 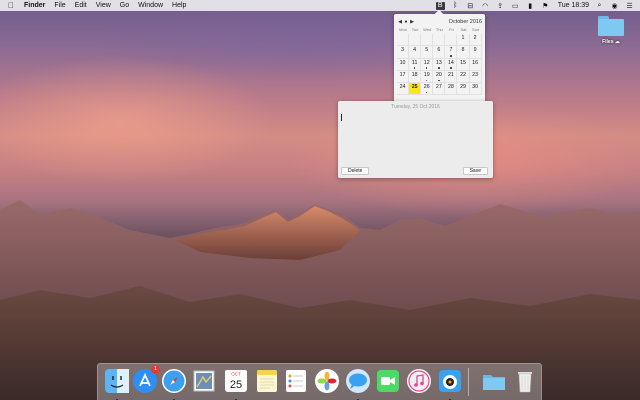 I want to click on menu-file: File, so click(x=59, y=5).